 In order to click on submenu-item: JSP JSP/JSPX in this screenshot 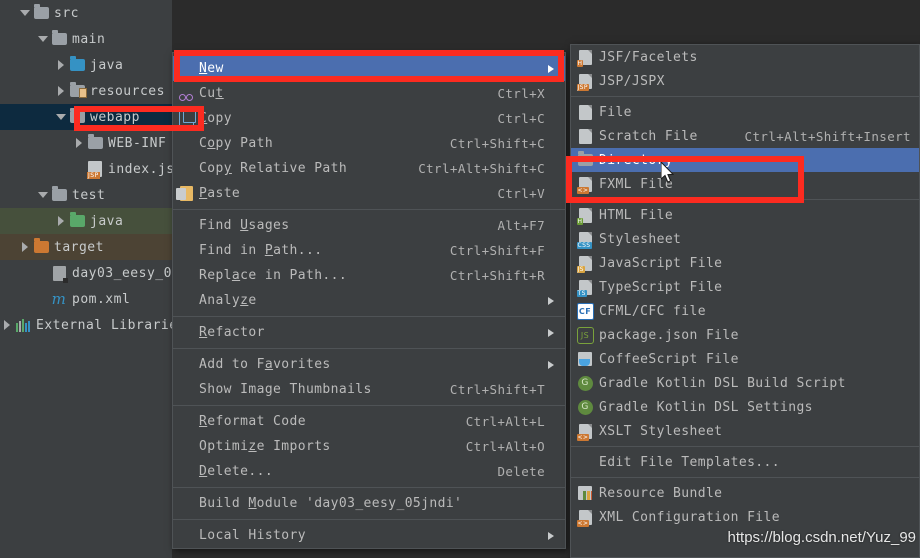, I will do `click(745, 81)`.